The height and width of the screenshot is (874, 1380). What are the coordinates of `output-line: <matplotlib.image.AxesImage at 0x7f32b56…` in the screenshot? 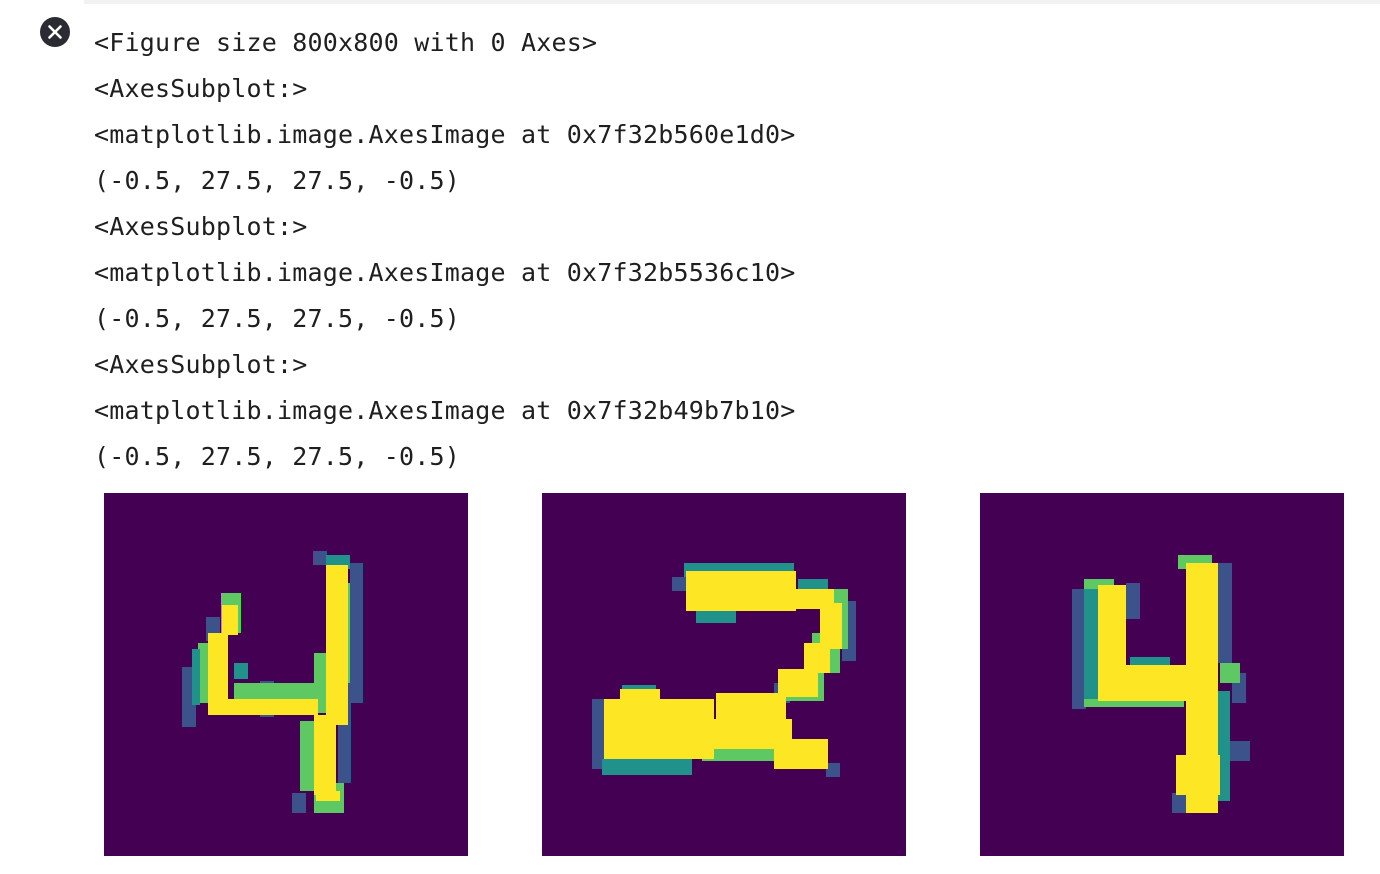 It's located at (445, 134).